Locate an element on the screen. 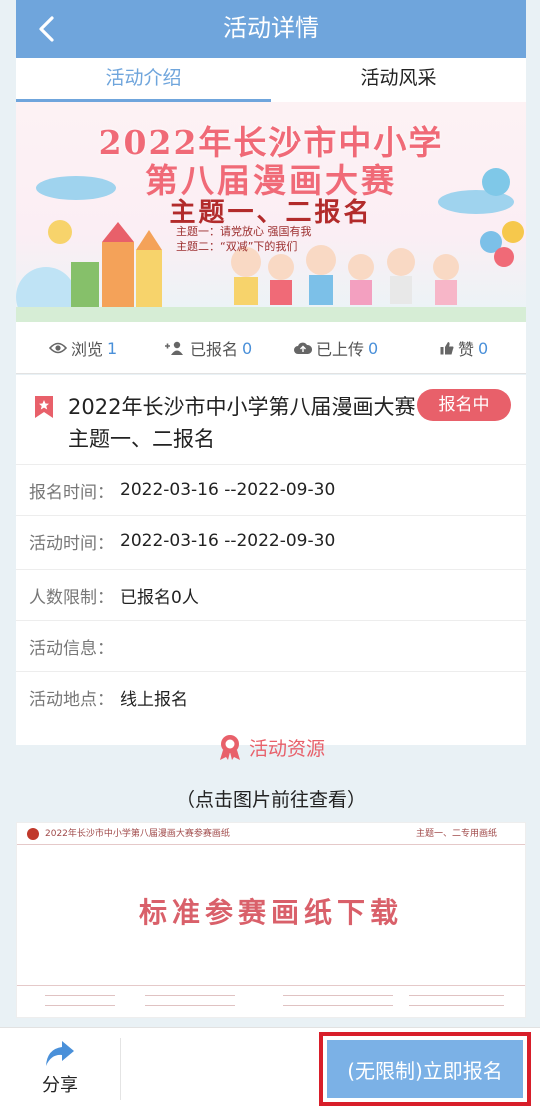 The image size is (540, 1111). stat-likes-count: 0 is located at coordinates (483, 348).